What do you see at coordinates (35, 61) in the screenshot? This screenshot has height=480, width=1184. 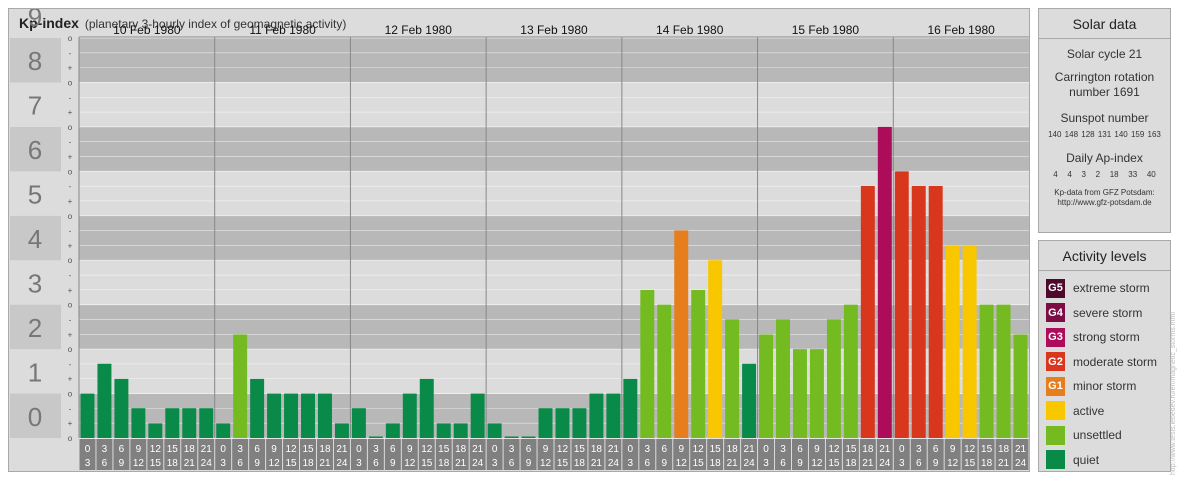 I see `ytick-label: 8` at bounding box center [35, 61].